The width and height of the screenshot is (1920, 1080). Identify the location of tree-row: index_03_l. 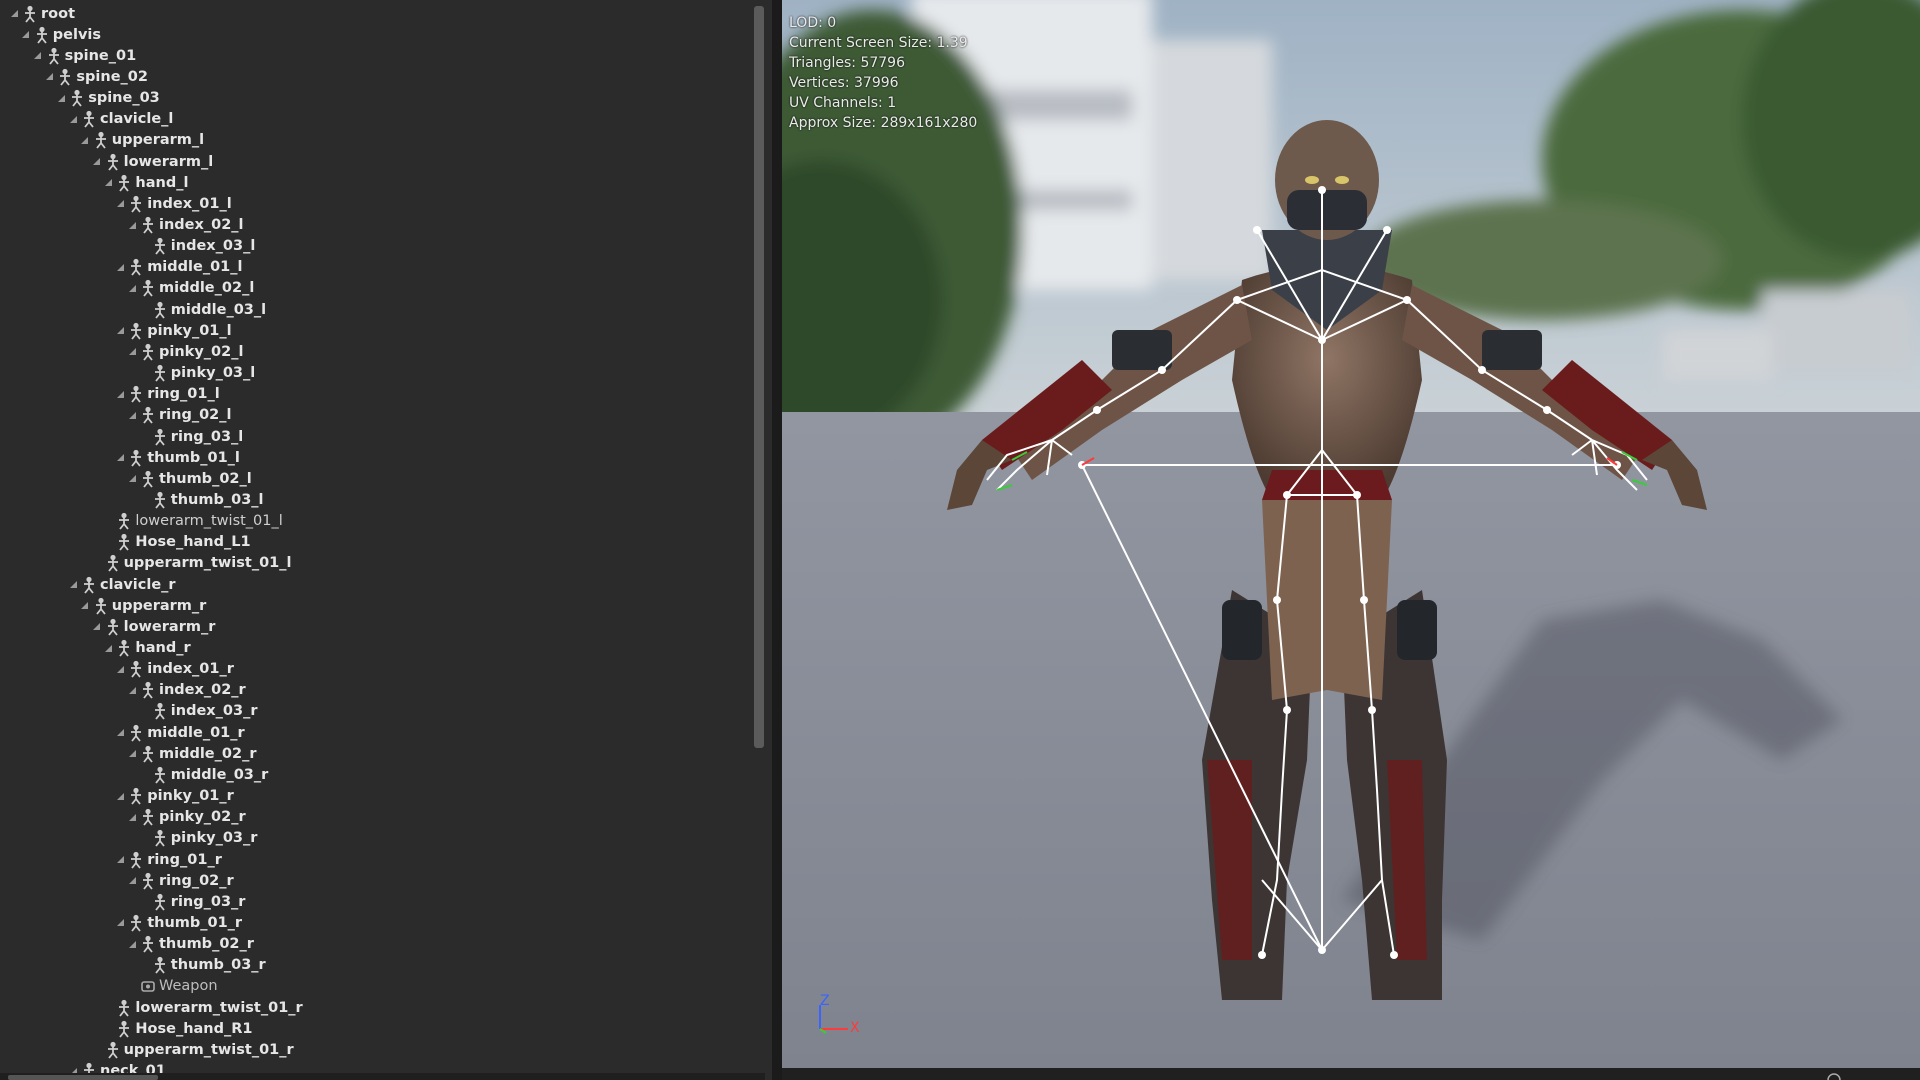
(377, 246).